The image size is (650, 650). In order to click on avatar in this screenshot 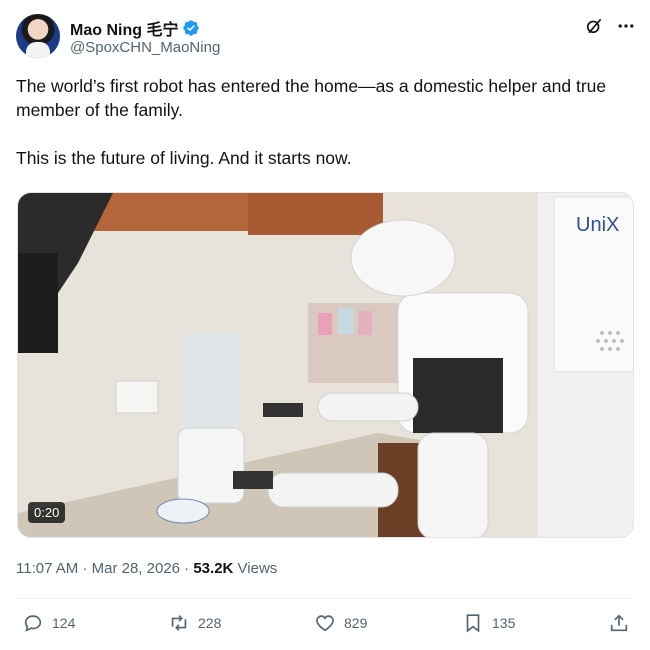, I will do `click(38, 36)`.